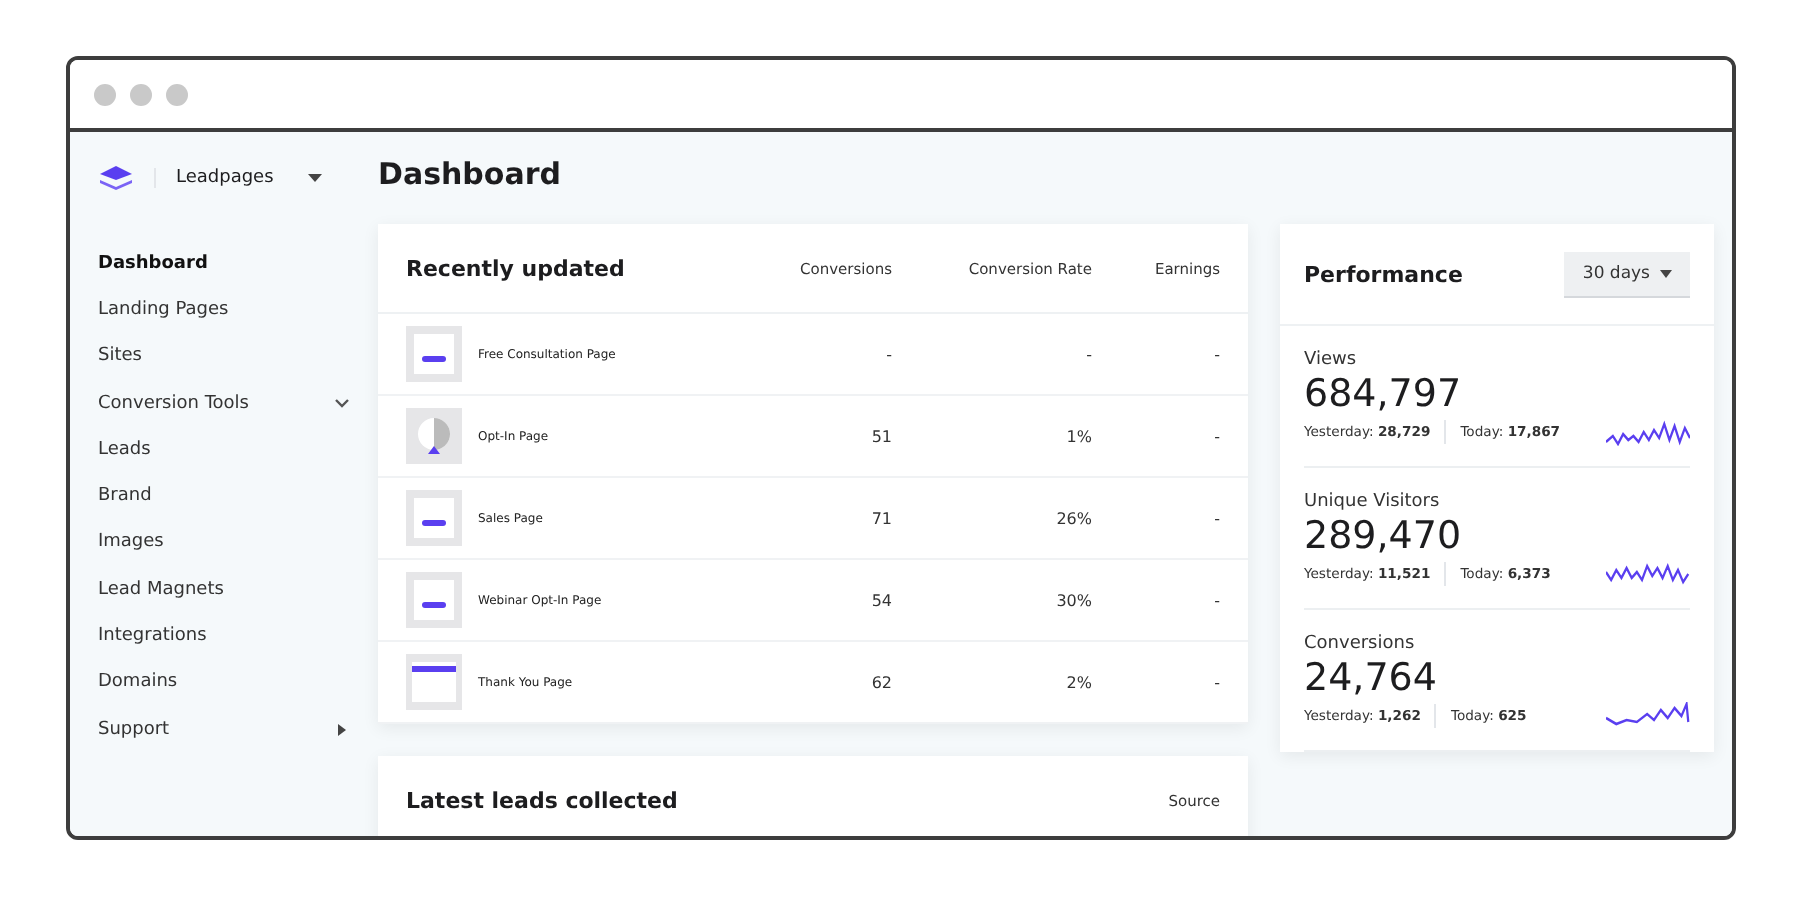 The height and width of the screenshot is (904, 1802). I want to click on table-cell-text: 2%, so click(1078, 682).